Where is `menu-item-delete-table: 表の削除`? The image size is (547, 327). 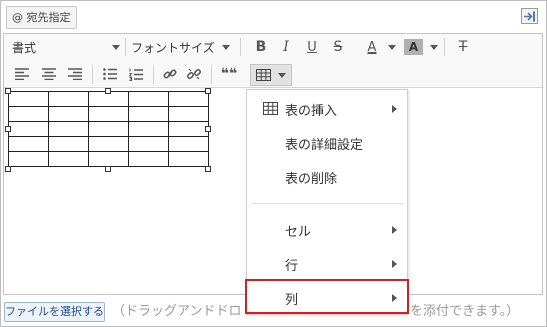
menu-item-delete-table: 表の削除 is located at coordinates (327, 177).